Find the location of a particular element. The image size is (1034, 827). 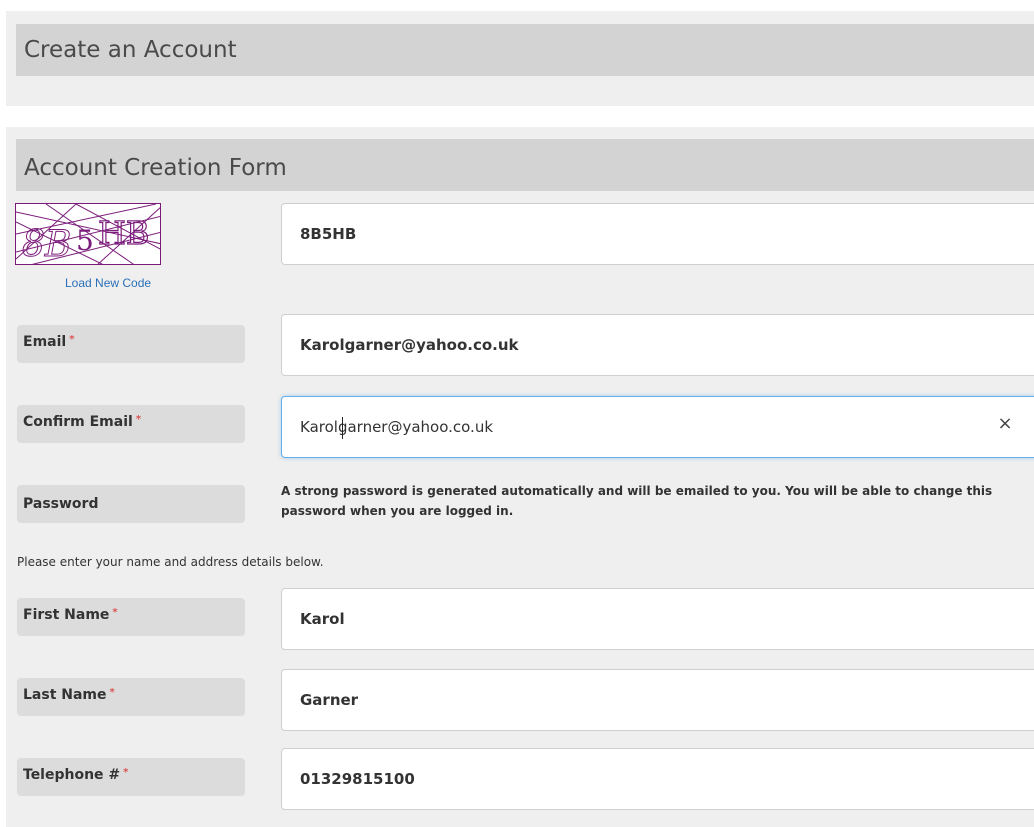

svg-text: 8B is located at coordinates (46, 244).